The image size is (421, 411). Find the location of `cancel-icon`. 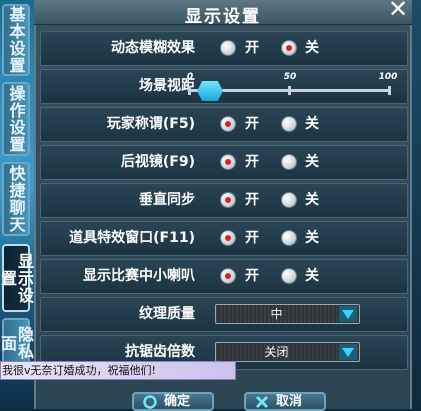

cancel-icon is located at coordinates (262, 402).